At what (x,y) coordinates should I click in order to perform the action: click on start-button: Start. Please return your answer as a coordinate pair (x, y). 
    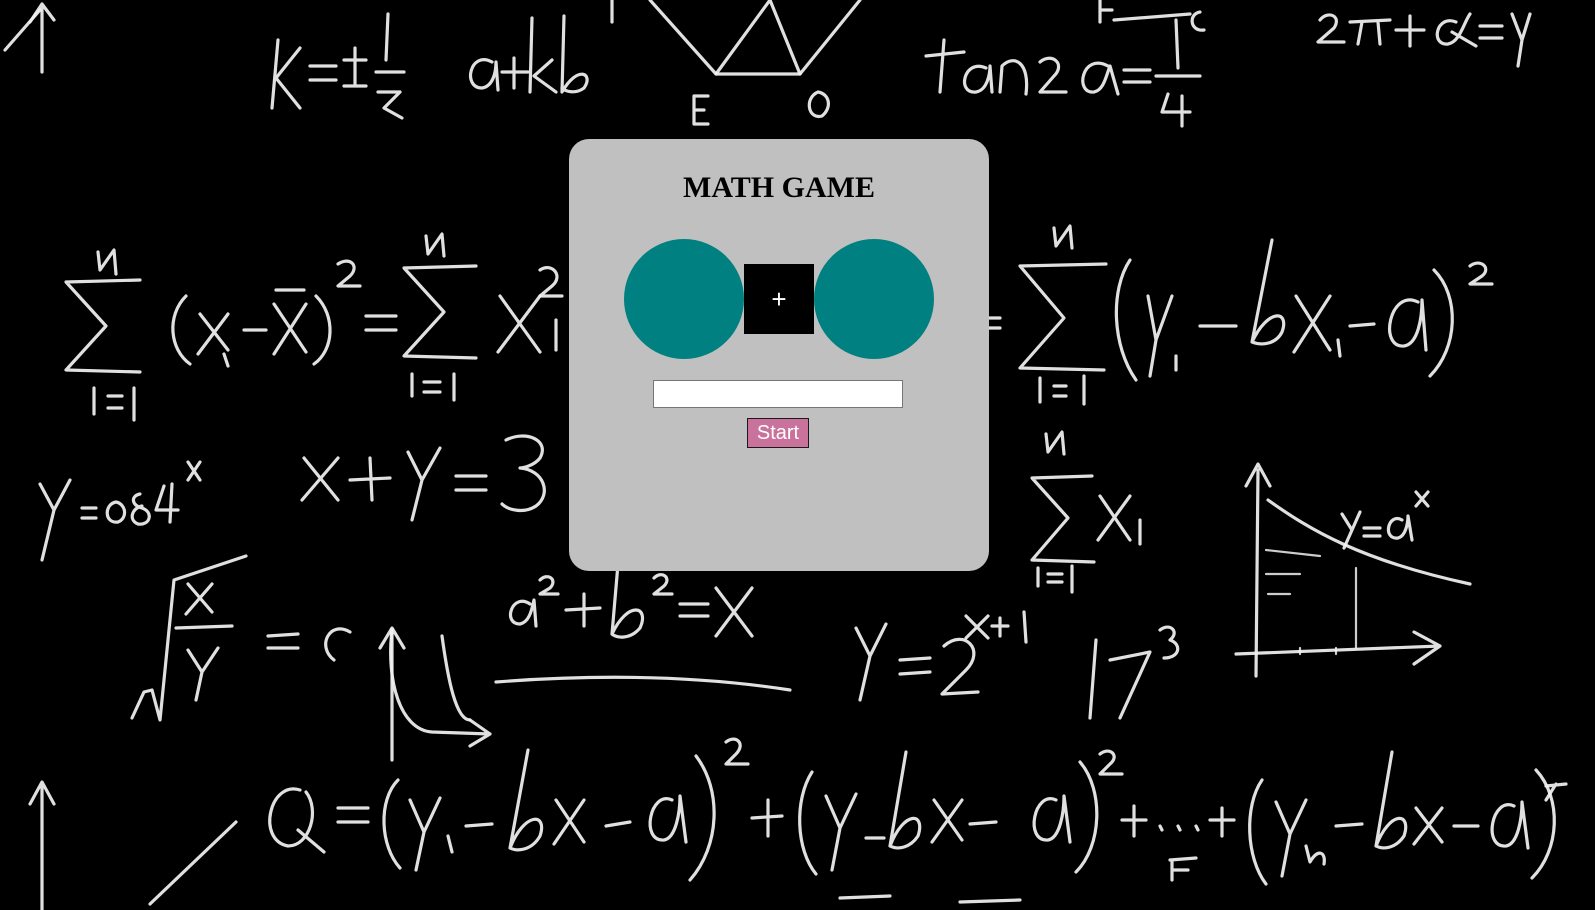
    Looking at the image, I should click on (778, 433).